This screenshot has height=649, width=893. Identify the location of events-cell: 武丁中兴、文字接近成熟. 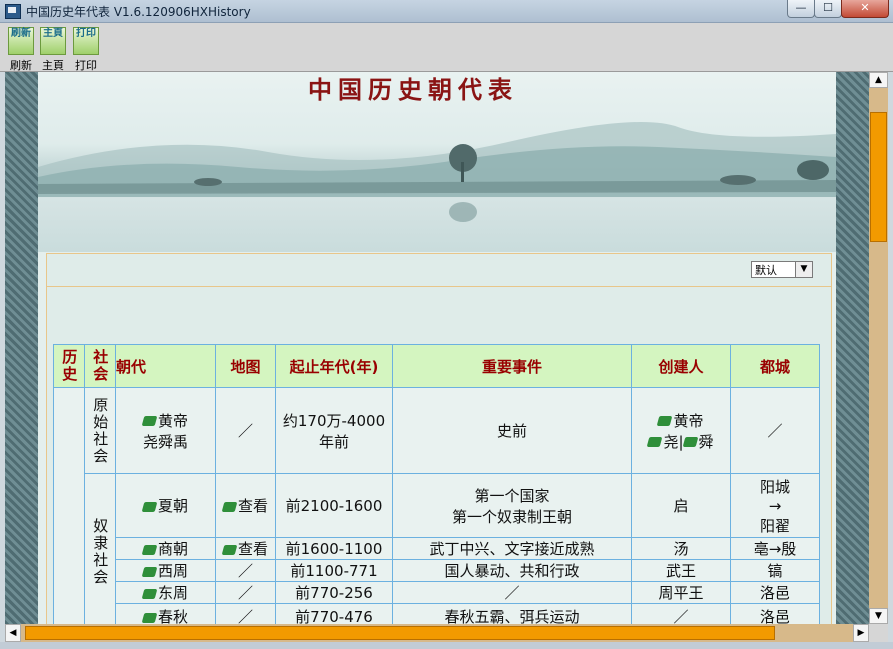
(512, 548).